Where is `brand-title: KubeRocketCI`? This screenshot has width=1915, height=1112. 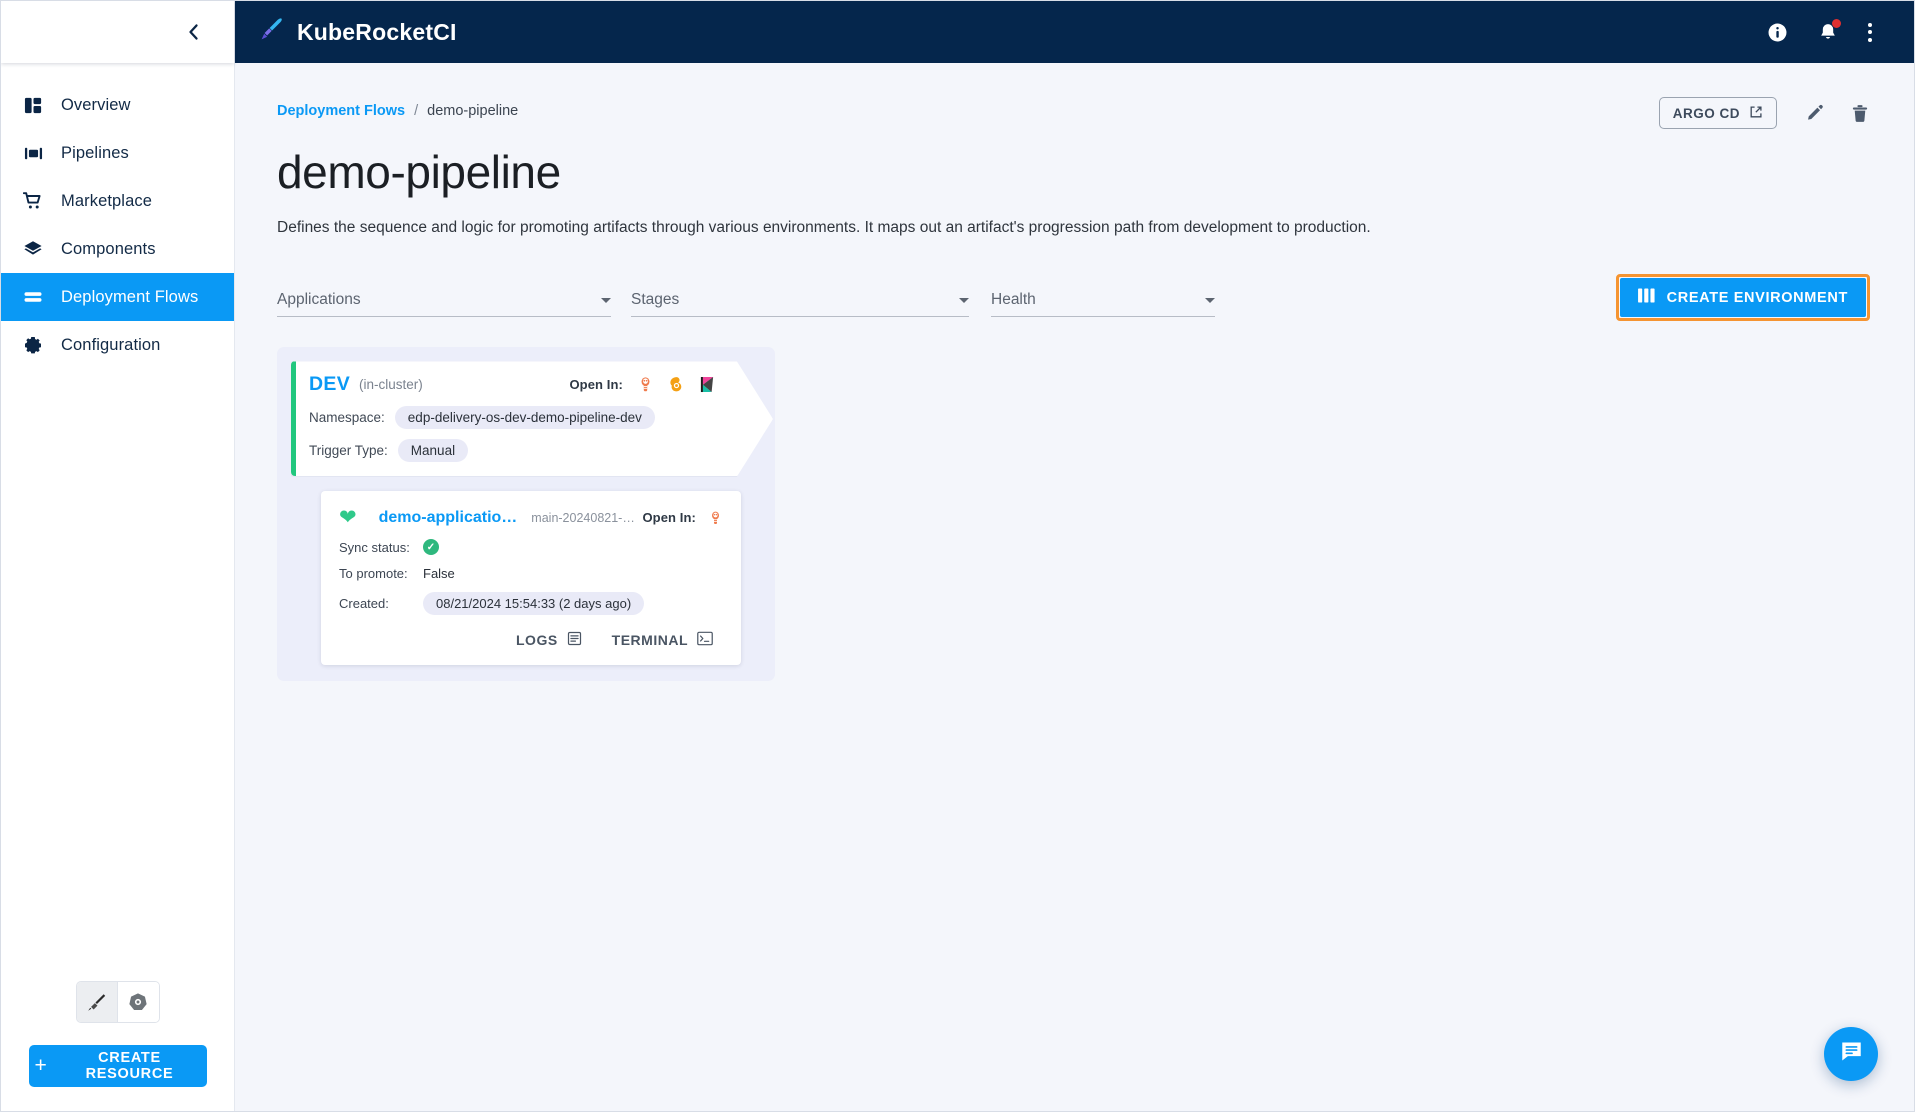
brand-title: KubeRocketCI is located at coordinates (377, 31).